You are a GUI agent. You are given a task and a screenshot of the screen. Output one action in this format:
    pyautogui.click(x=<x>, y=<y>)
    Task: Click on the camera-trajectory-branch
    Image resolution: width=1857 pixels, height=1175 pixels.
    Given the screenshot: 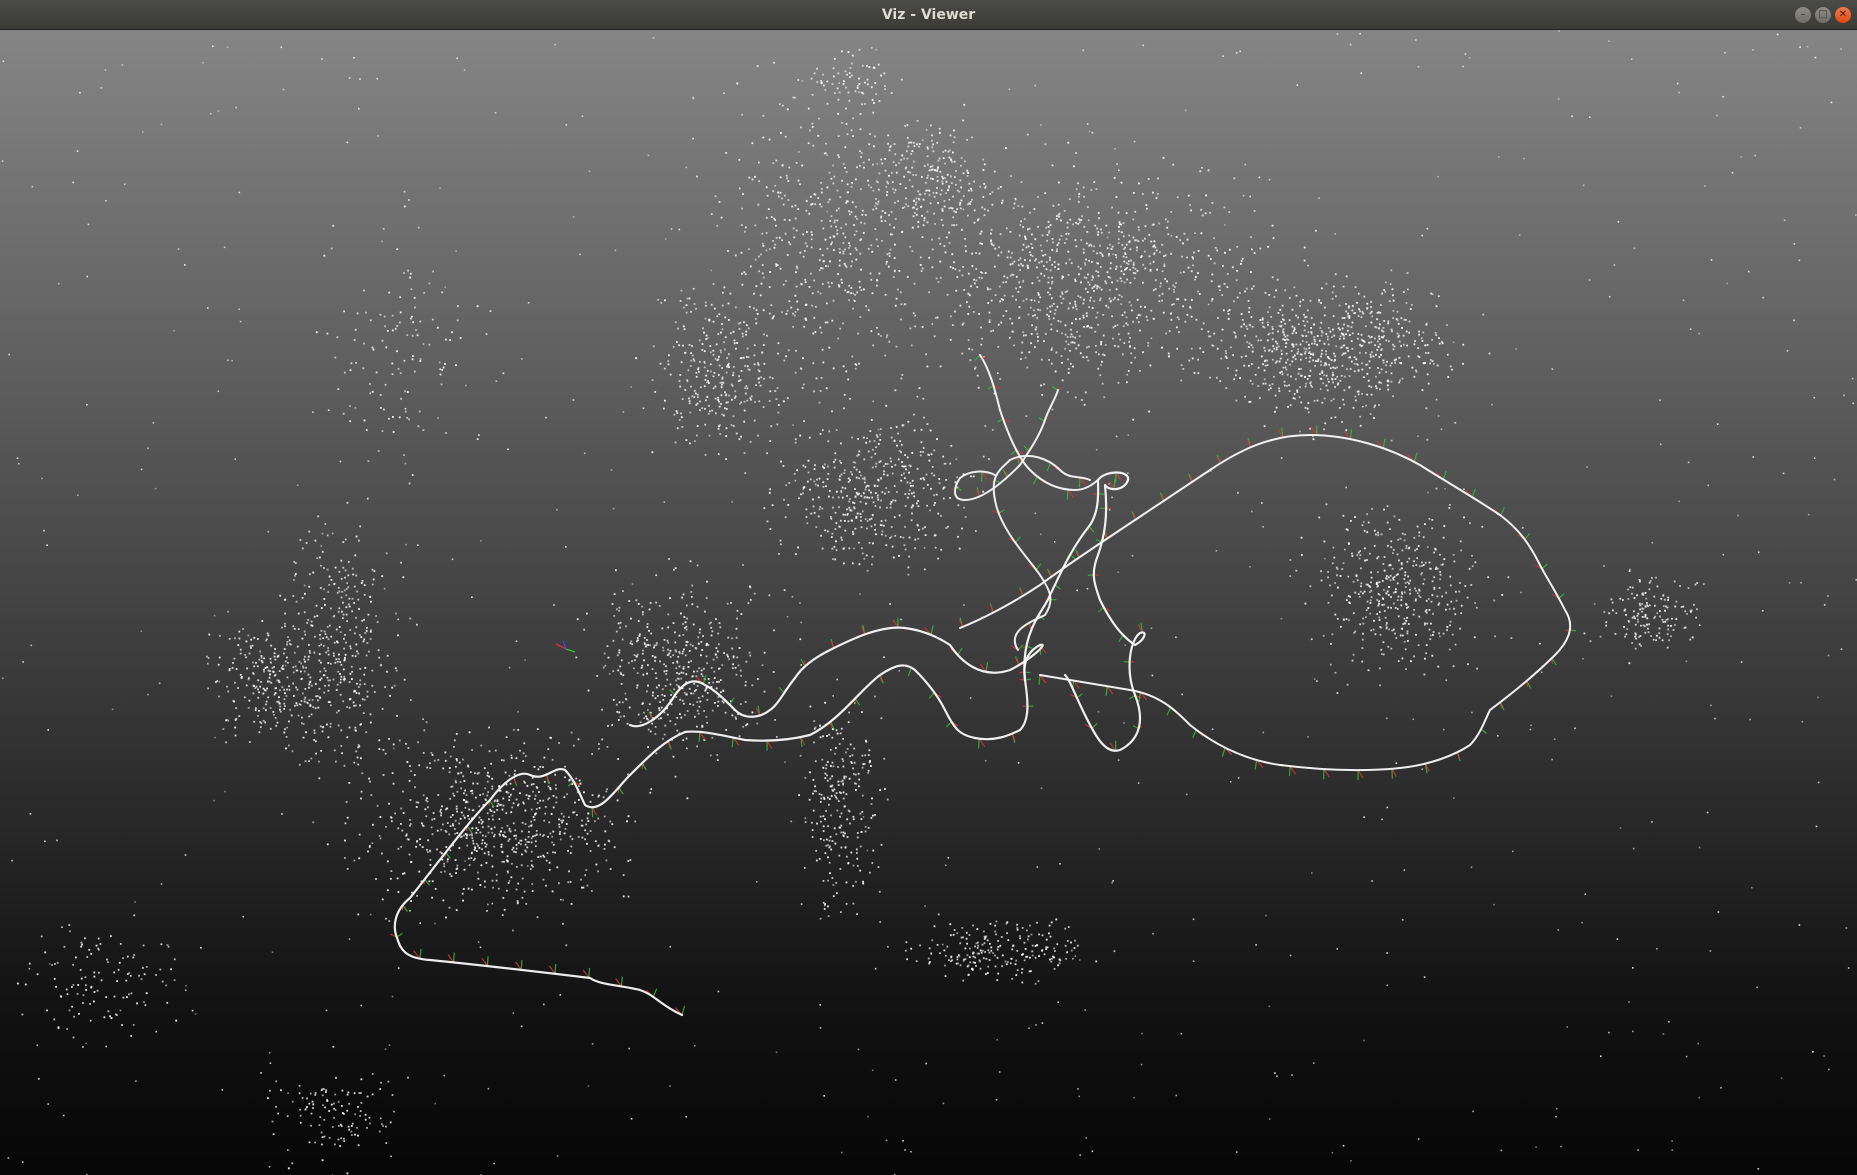 What is the action you would take?
    pyautogui.click(x=1041, y=552)
    